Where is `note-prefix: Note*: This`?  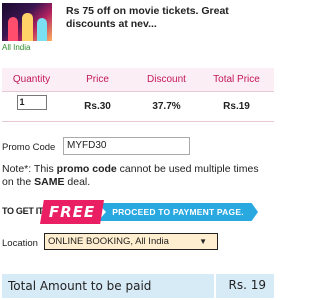 note-prefix: Note*: This is located at coordinates (29, 169).